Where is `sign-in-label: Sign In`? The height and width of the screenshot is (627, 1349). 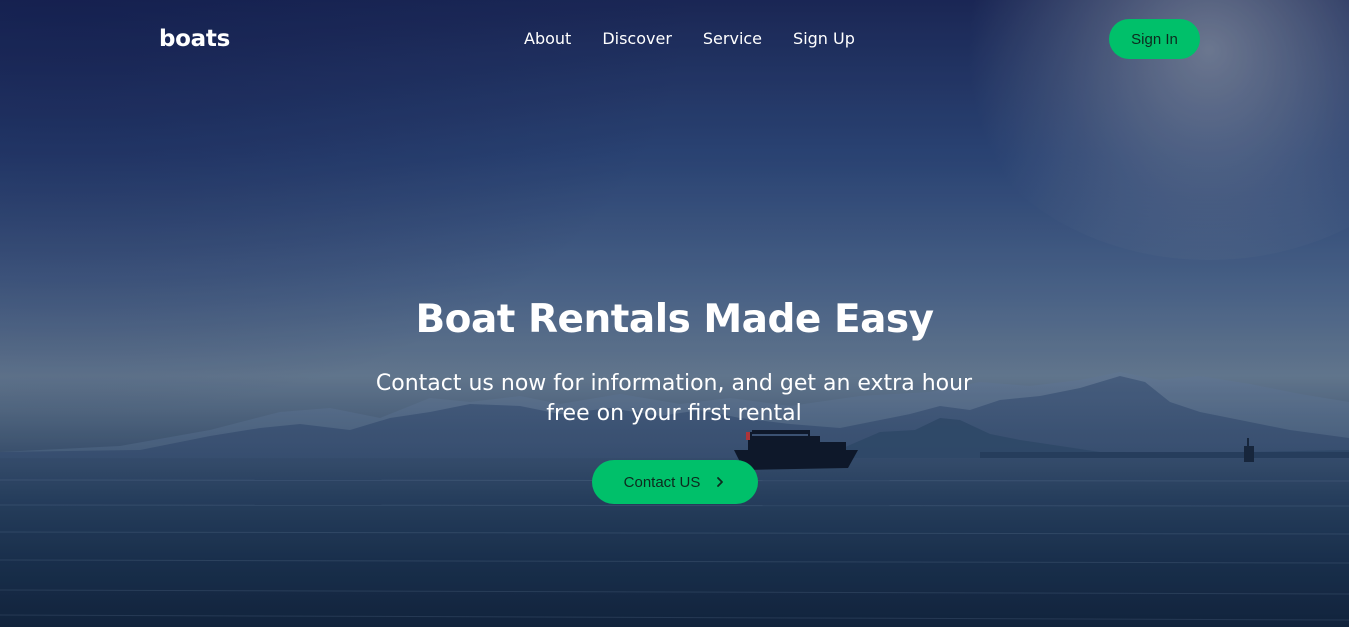 sign-in-label: Sign In is located at coordinates (1154, 39).